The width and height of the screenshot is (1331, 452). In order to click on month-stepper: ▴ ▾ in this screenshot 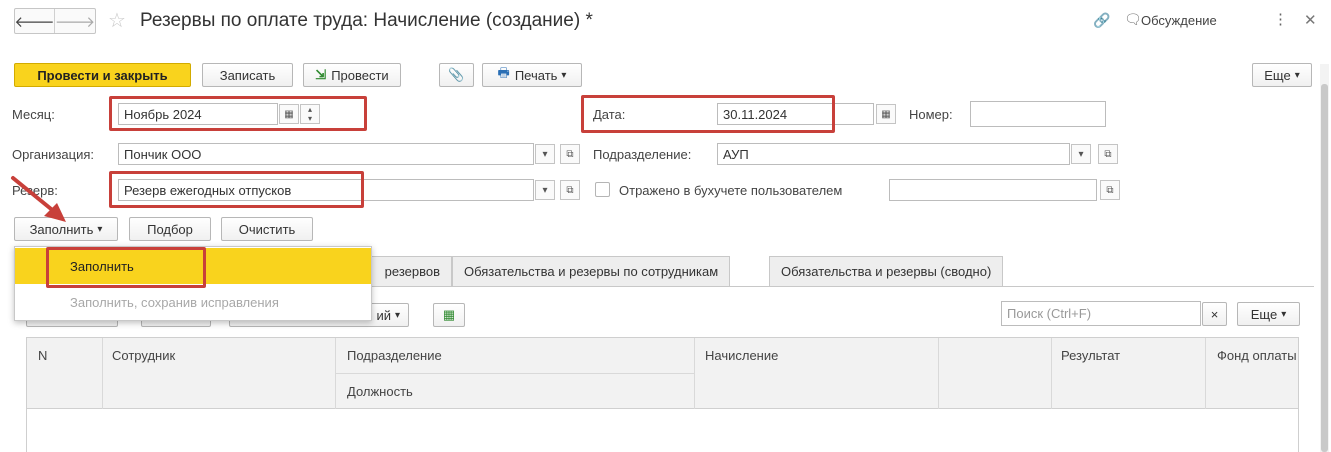, I will do `click(310, 114)`.